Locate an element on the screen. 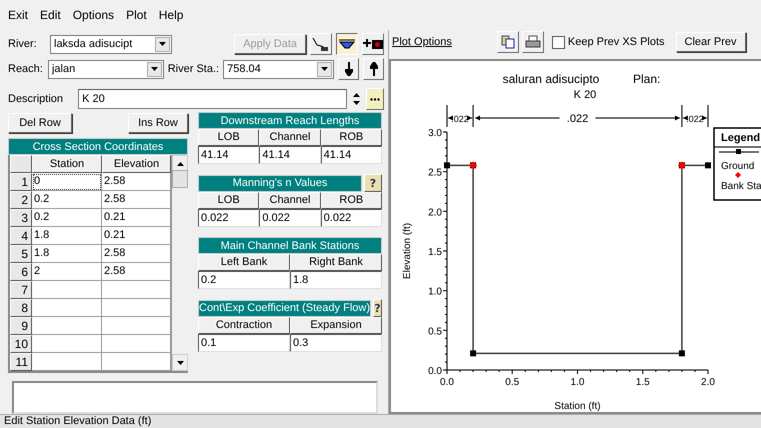 This screenshot has width=761, height=428. value-field: 0.3 is located at coordinates (336, 343).